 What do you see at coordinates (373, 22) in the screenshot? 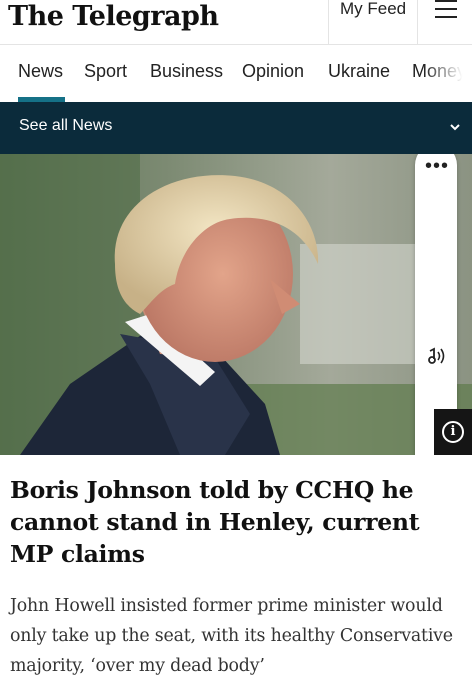
I see `my-feed-button: My Feed` at bounding box center [373, 22].